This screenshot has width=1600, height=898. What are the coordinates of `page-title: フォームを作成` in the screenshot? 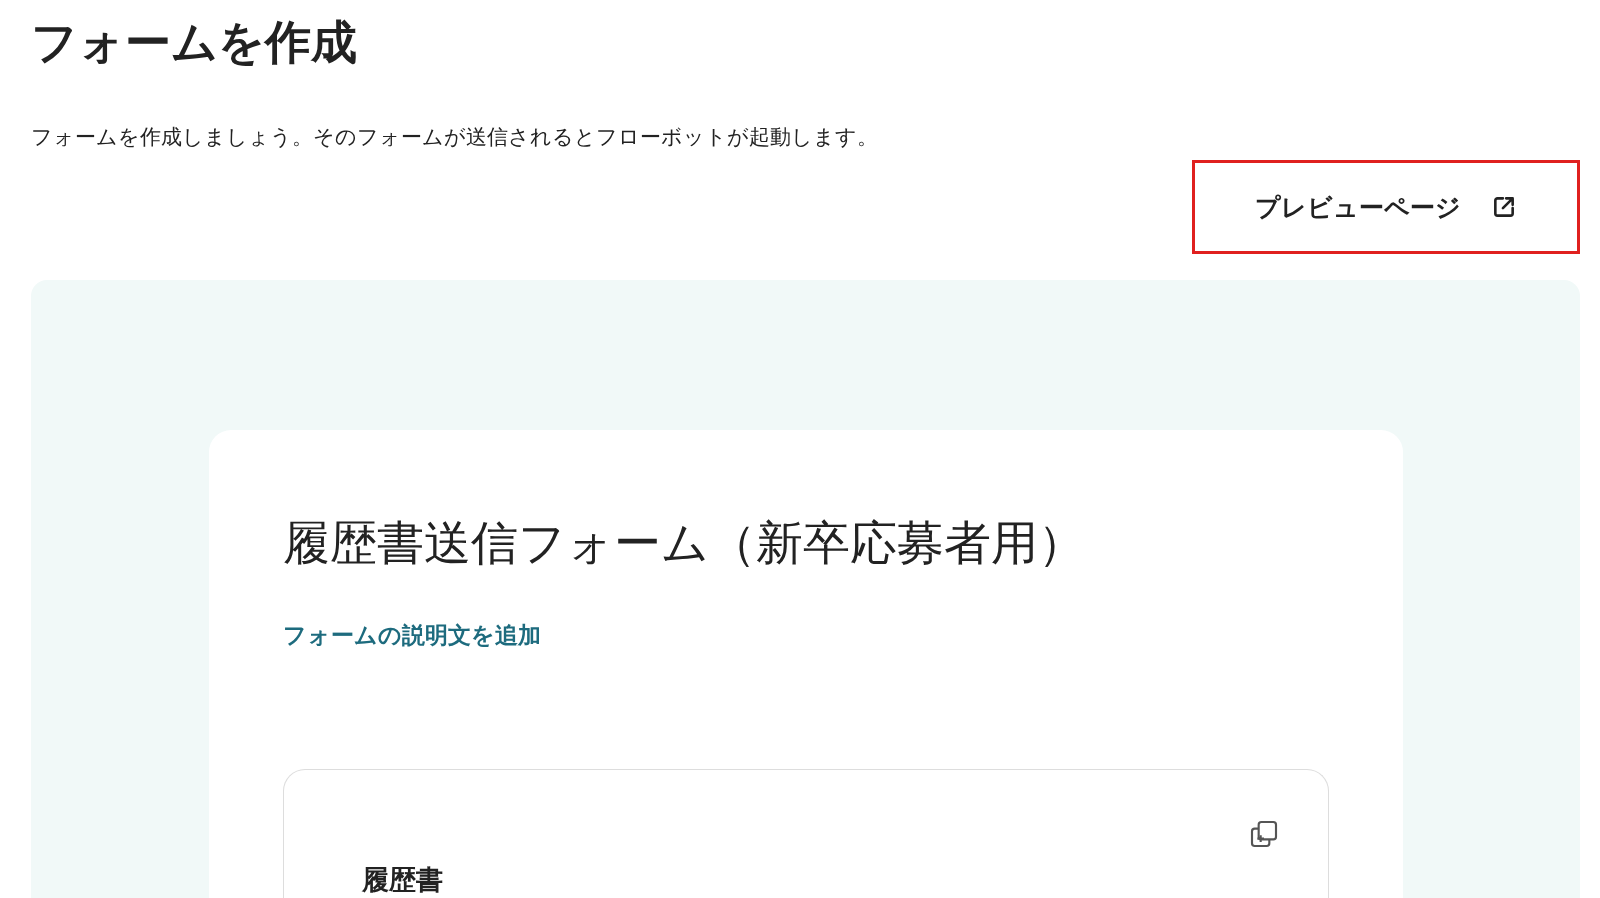 It's located at (194, 42).